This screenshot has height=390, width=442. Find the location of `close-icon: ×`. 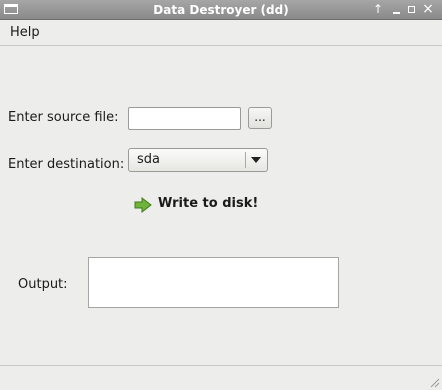

close-icon: × is located at coordinates (428, 9).